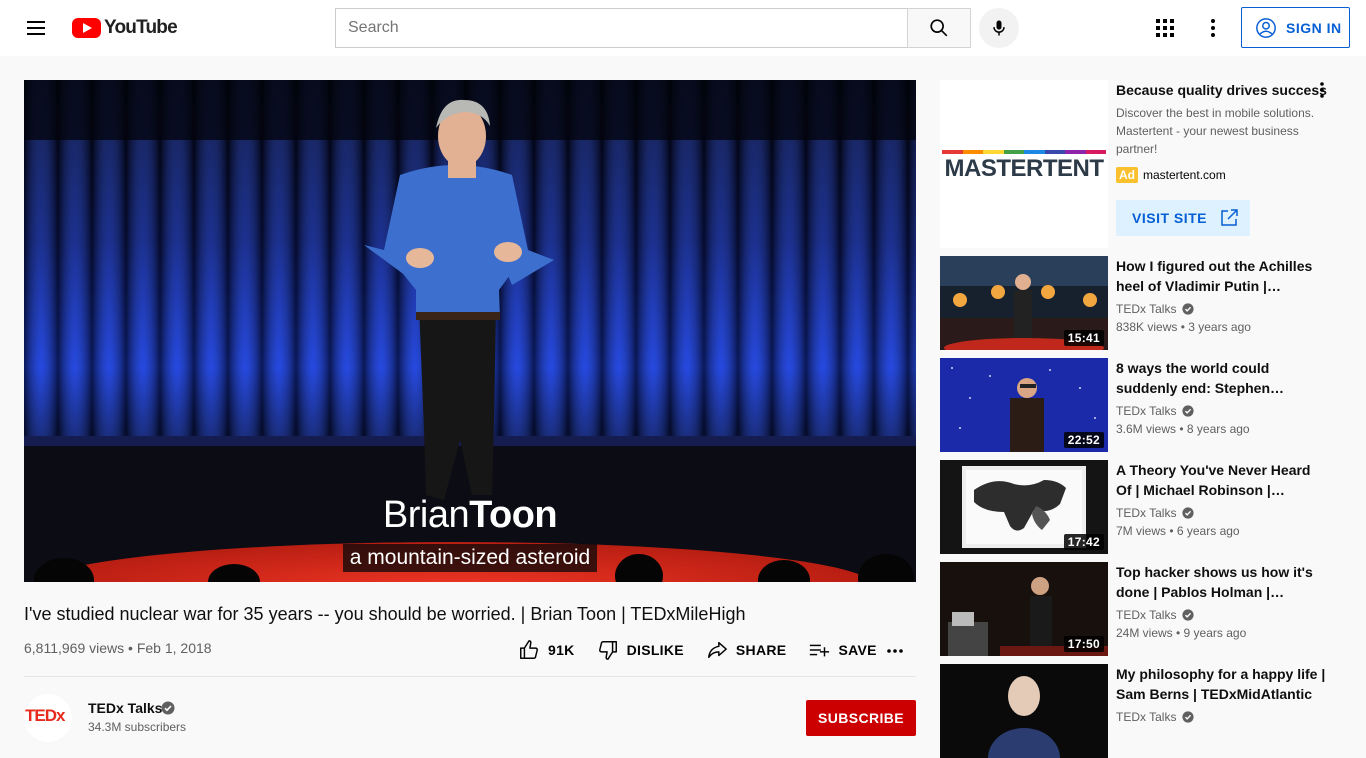 This screenshot has height=758, width=1366. I want to click on view-count: 6,811,969 views, so click(74, 648).